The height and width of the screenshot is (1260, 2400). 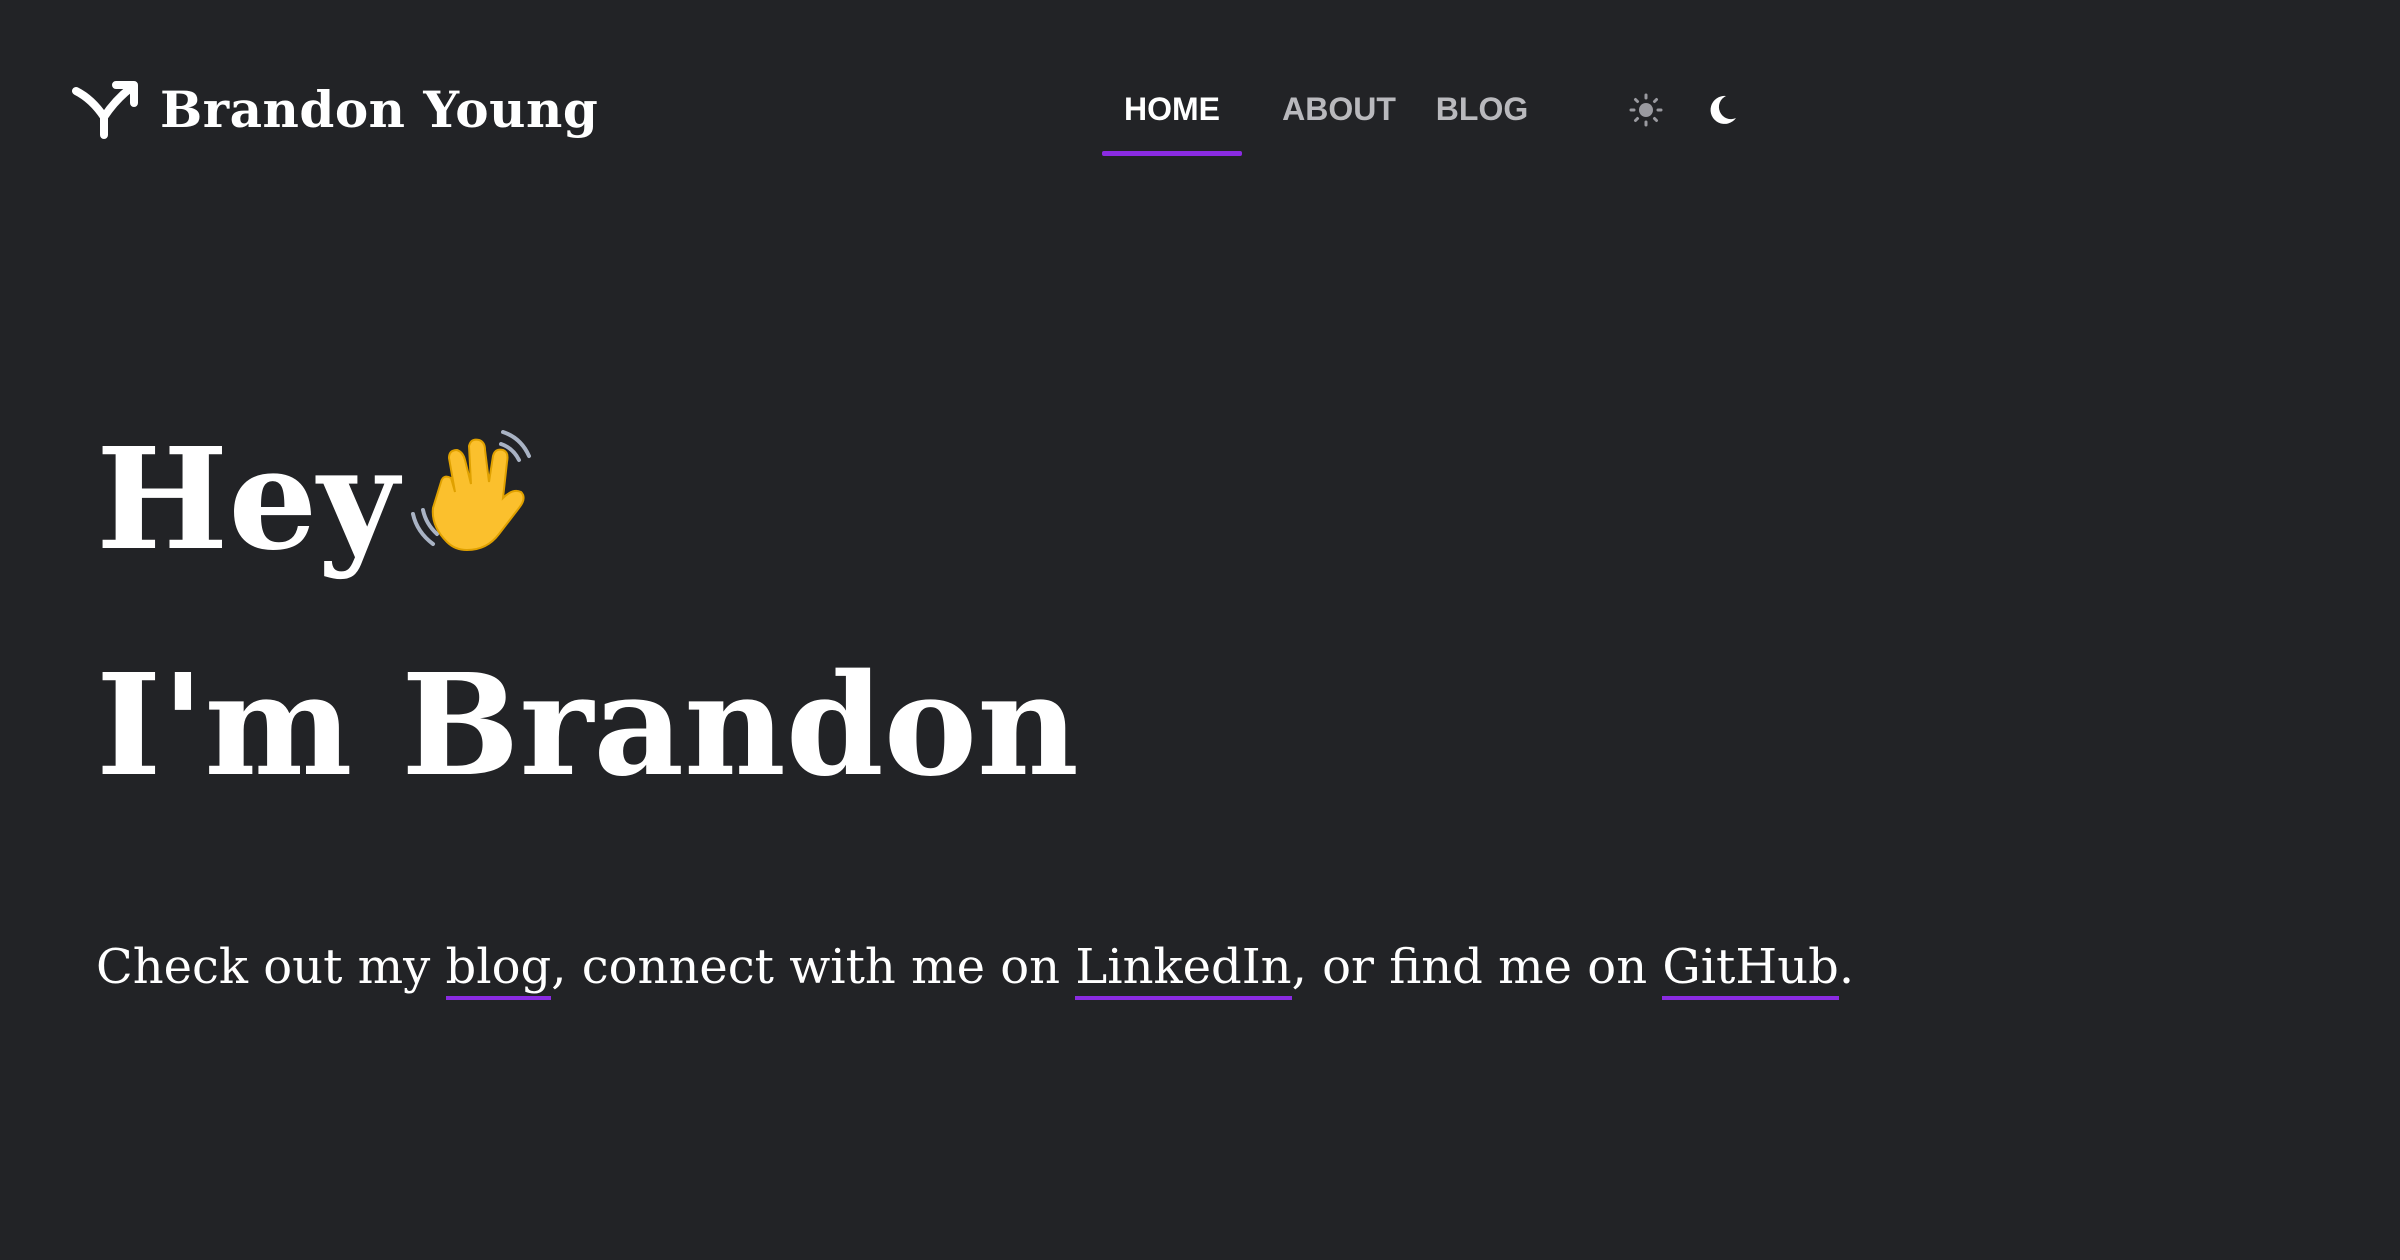 What do you see at coordinates (473, 492) in the screenshot?
I see `waving-hand-icon` at bounding box center [473, 492].